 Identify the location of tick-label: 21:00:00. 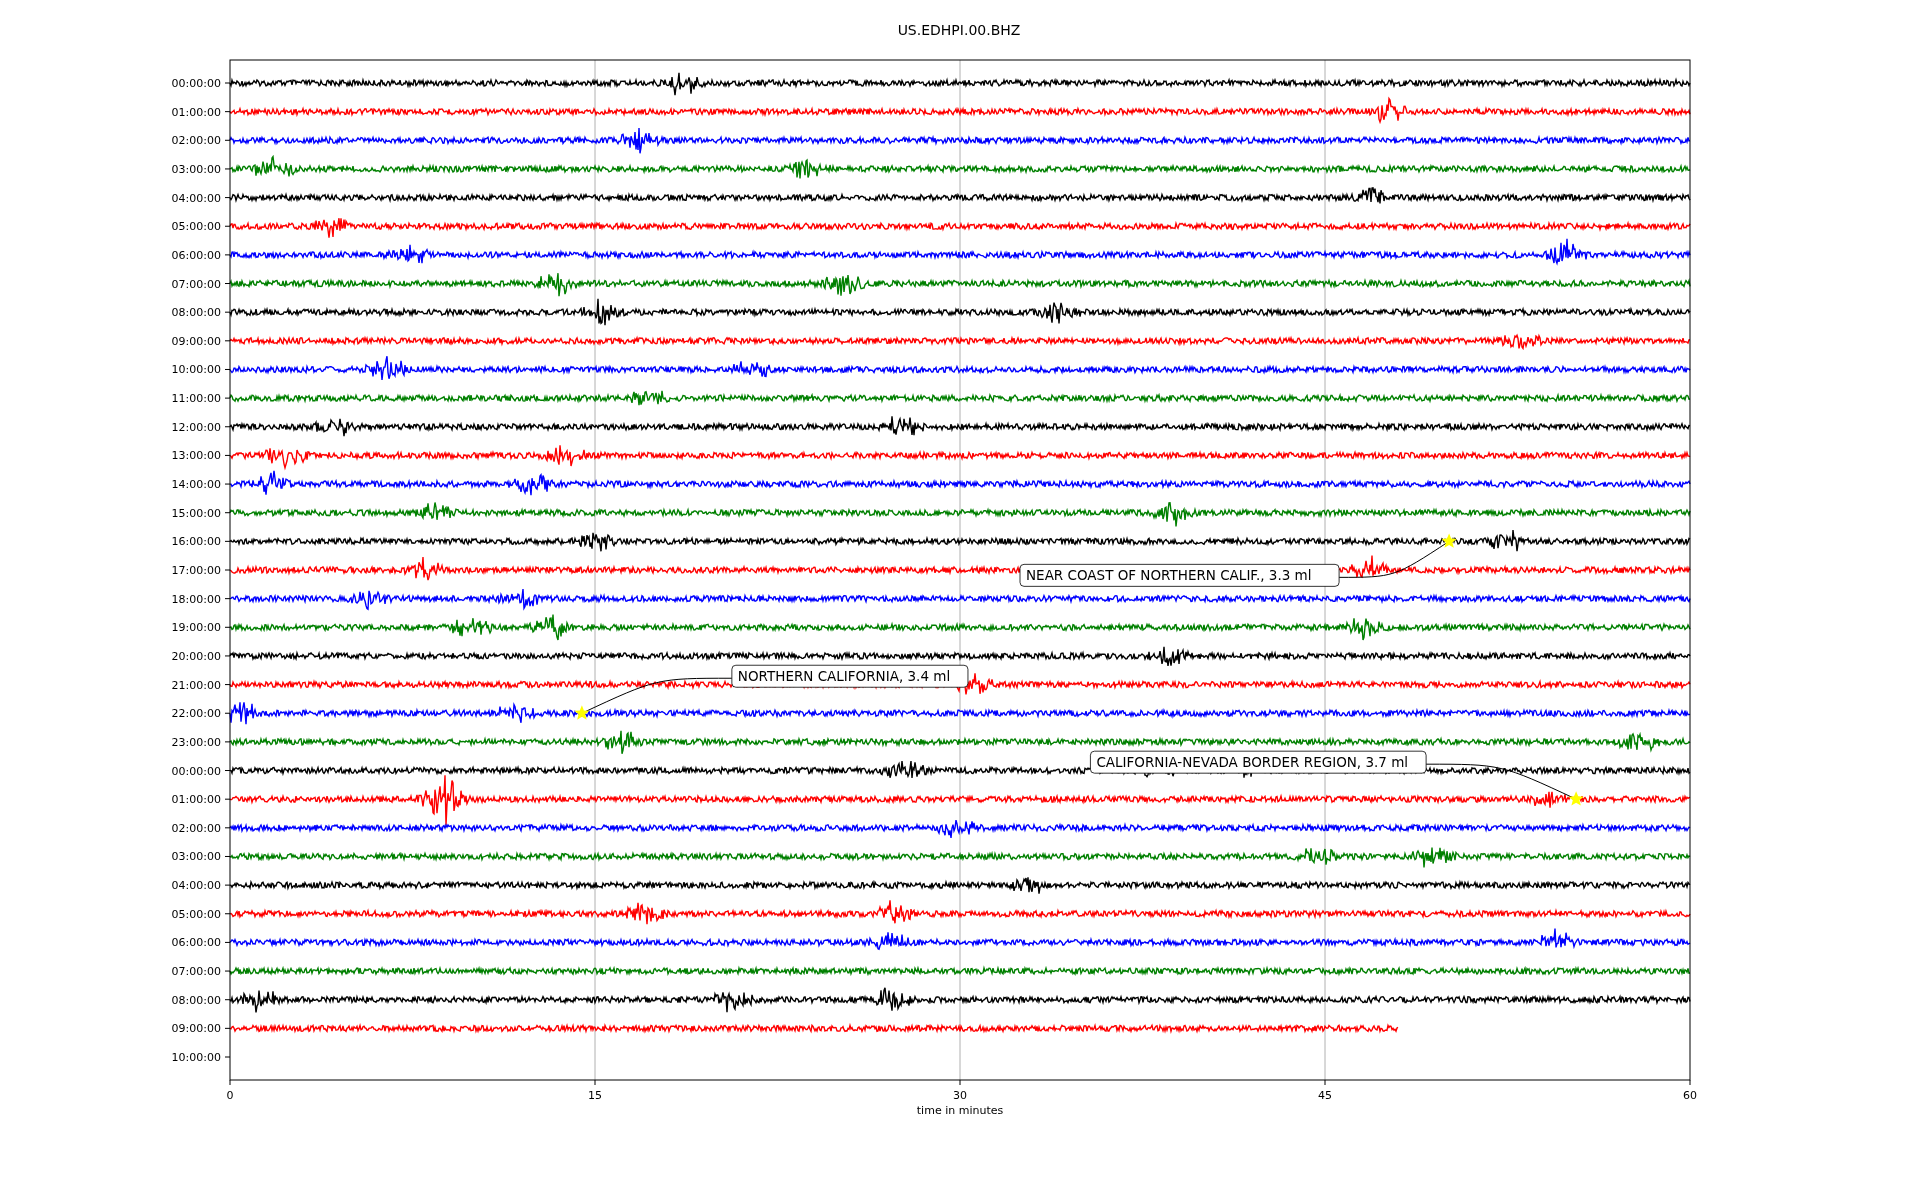
(196, 685).